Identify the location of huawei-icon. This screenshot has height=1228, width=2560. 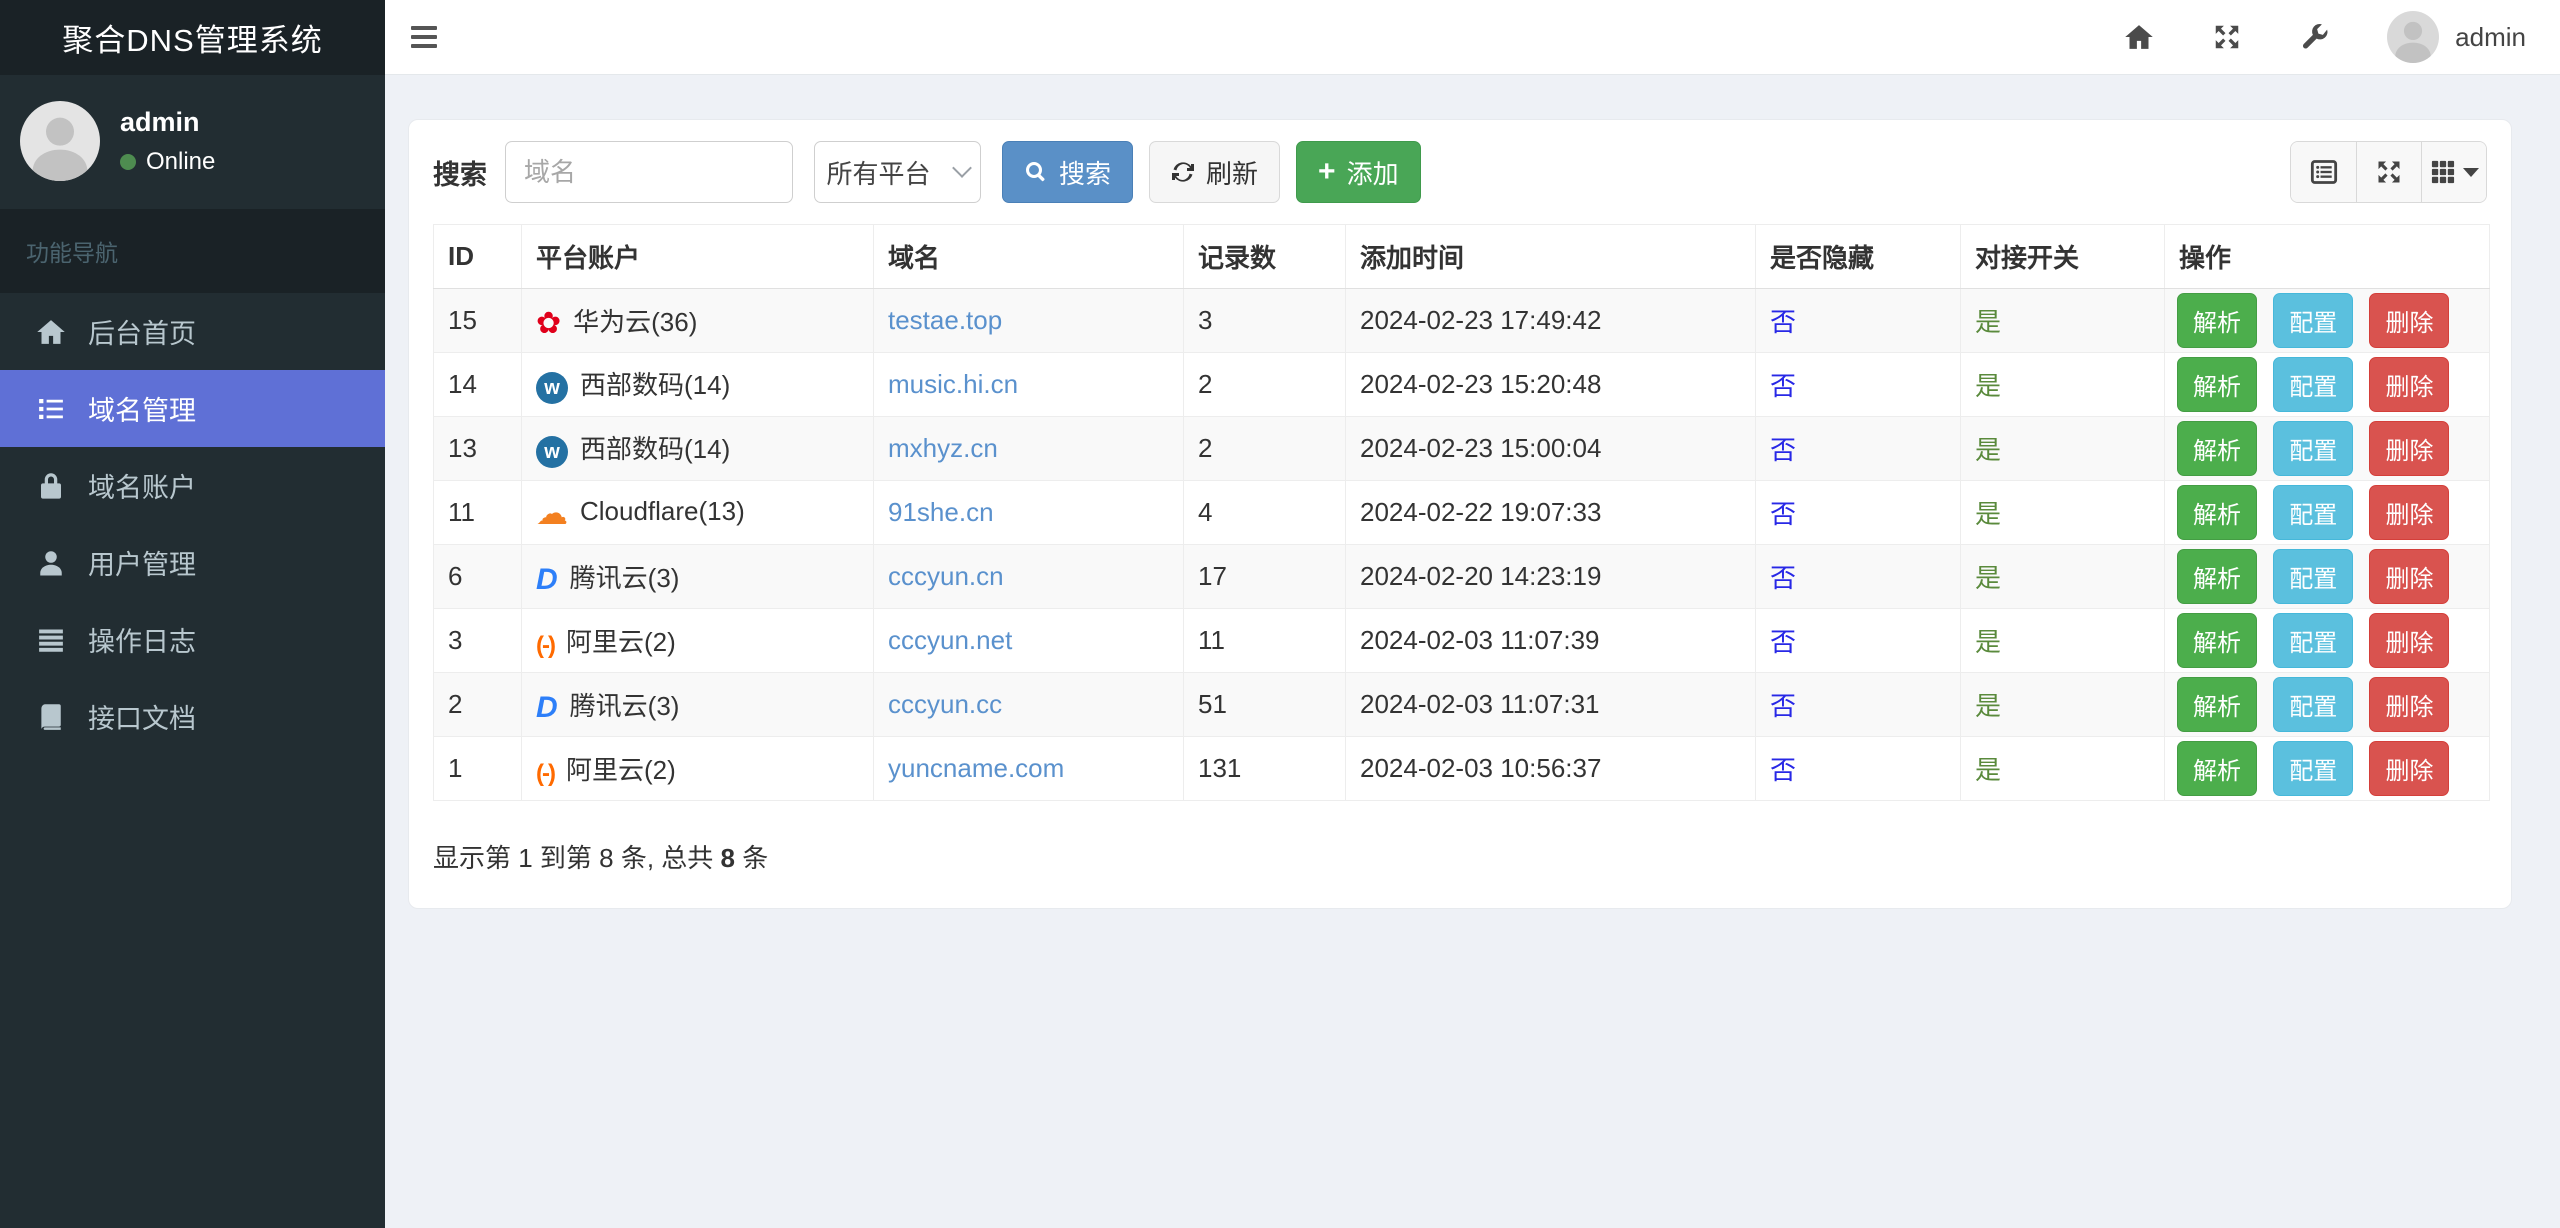
(548, 324).